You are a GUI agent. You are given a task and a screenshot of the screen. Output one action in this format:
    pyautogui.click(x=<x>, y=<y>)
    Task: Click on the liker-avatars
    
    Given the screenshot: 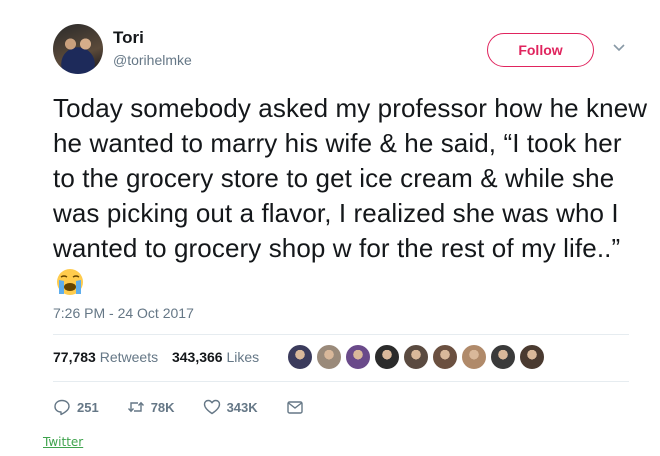 What is the action you would take?
    pyautogui.click(x=417, y=357)
    